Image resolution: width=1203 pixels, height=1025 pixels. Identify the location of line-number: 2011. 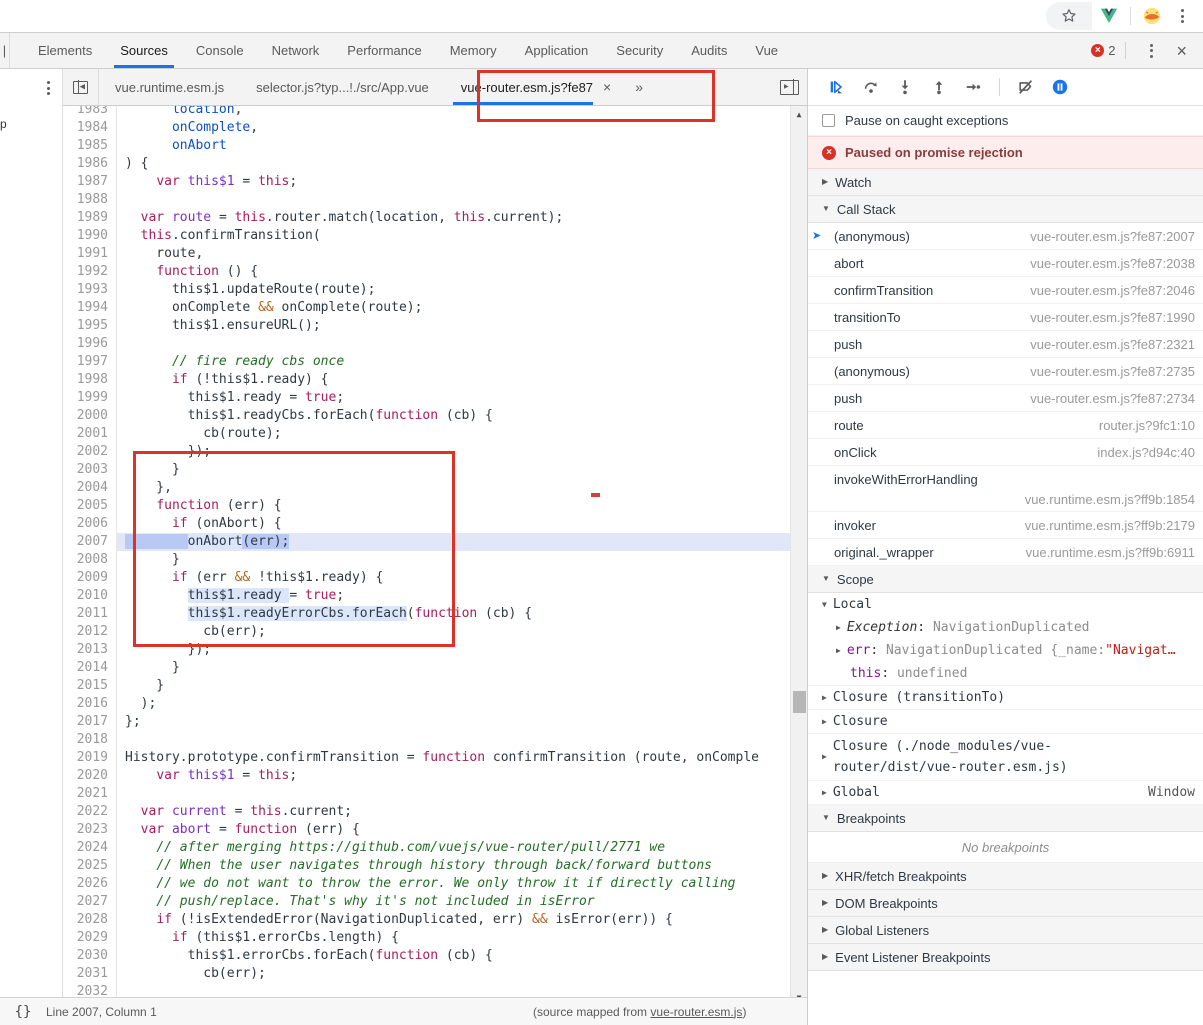
(90, 614).